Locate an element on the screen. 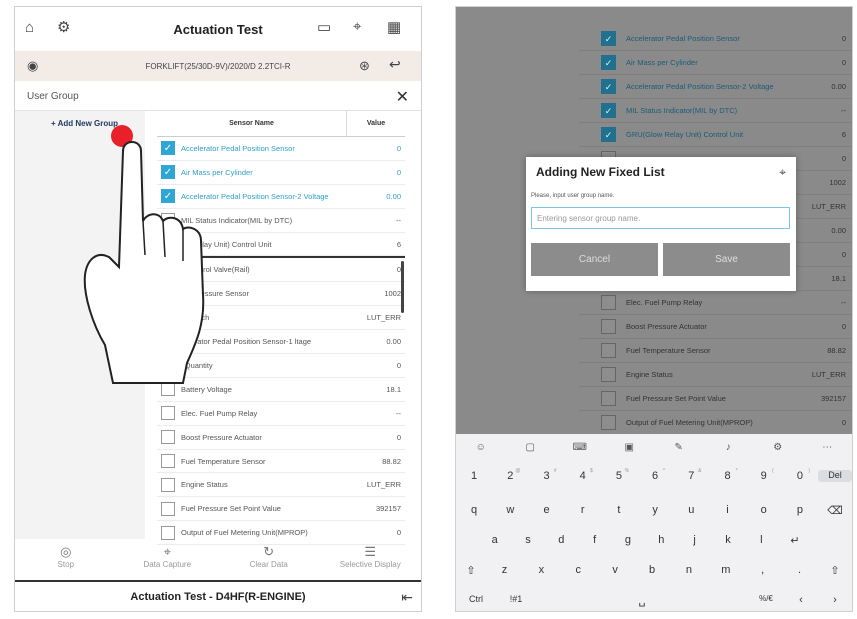 The height and width of the screenshot is (619, 857). key-alt: & is located at coordinates (700, 471).